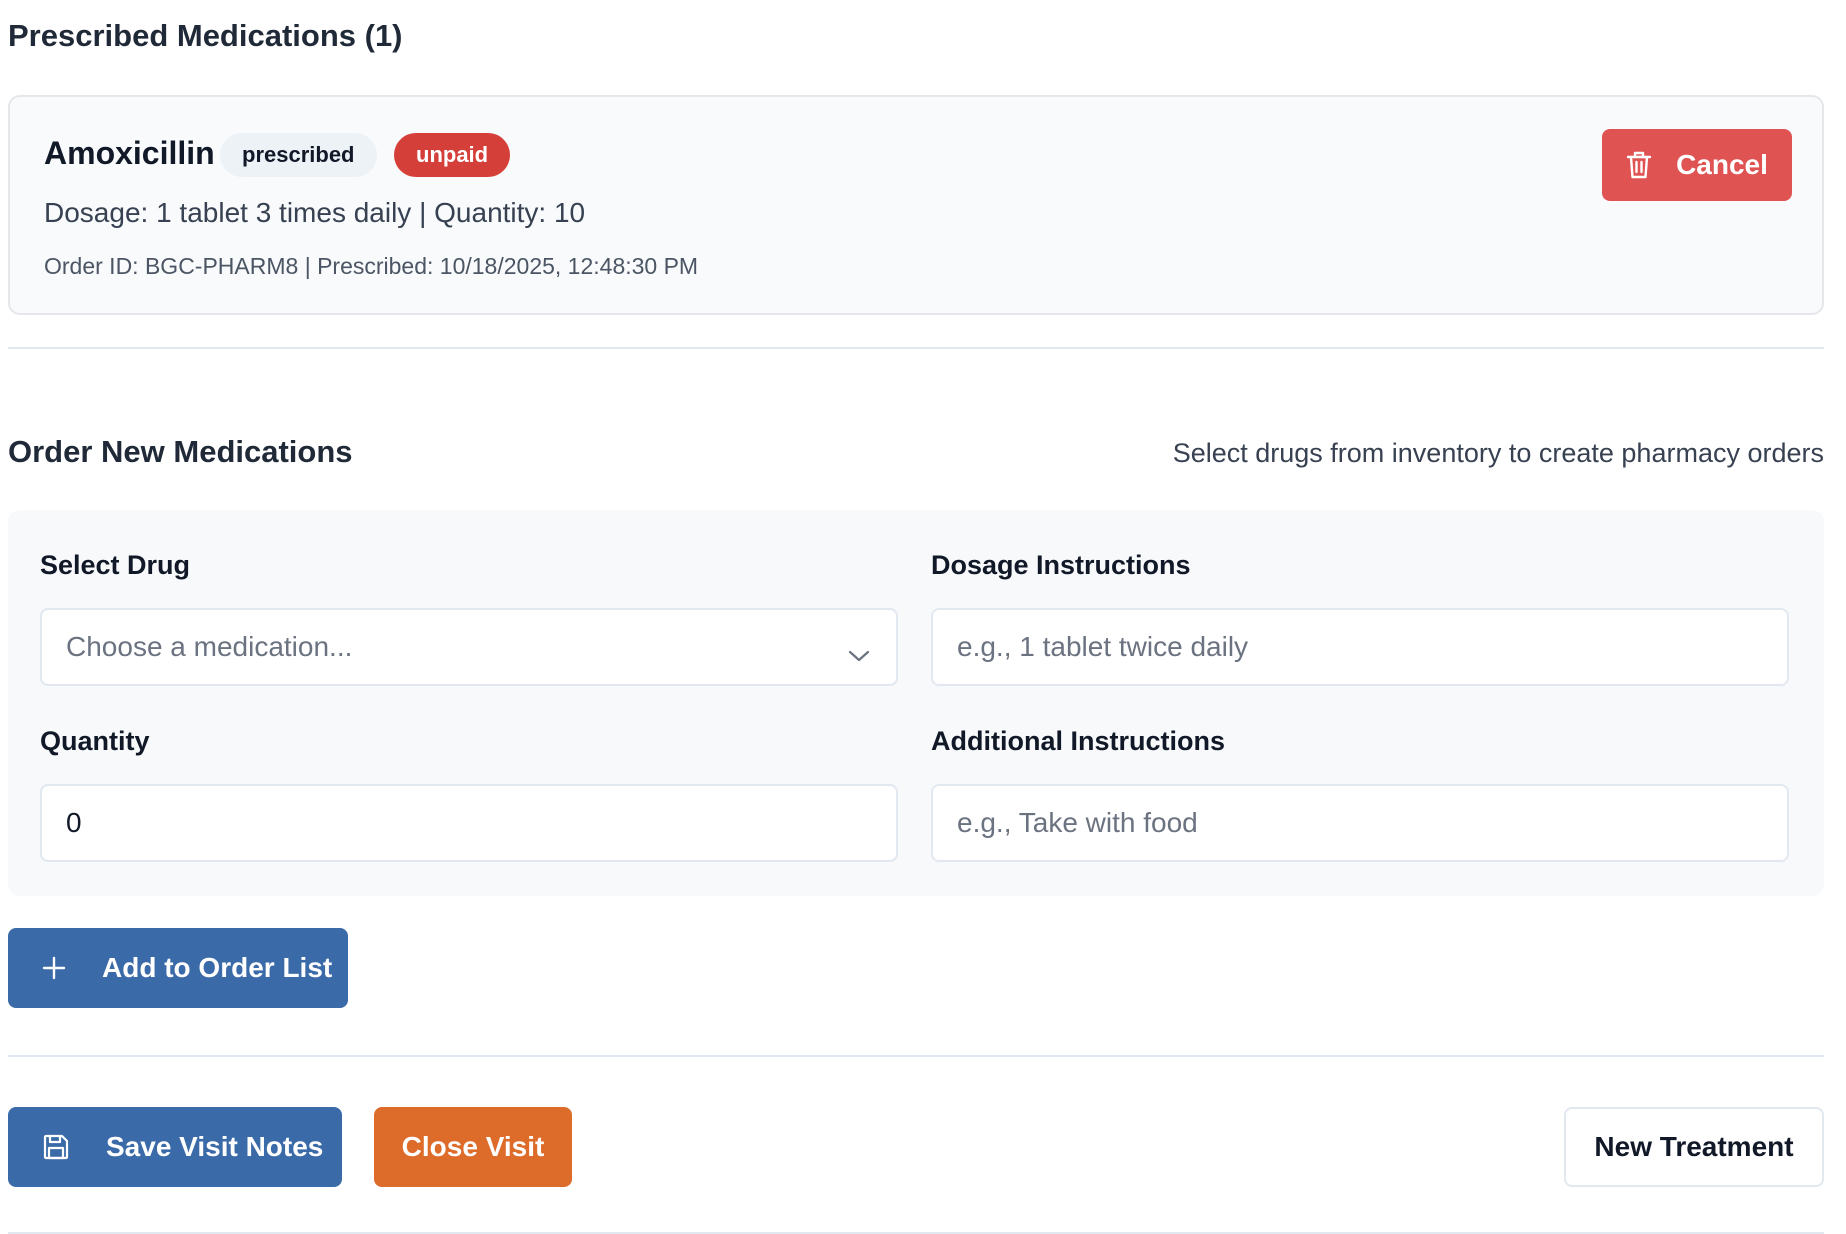  What do you see at coordinates (1078, 741) in the screenshot?
I see `additional-instructions-label: Additional Instructions` at bounding box center [1078, 741].